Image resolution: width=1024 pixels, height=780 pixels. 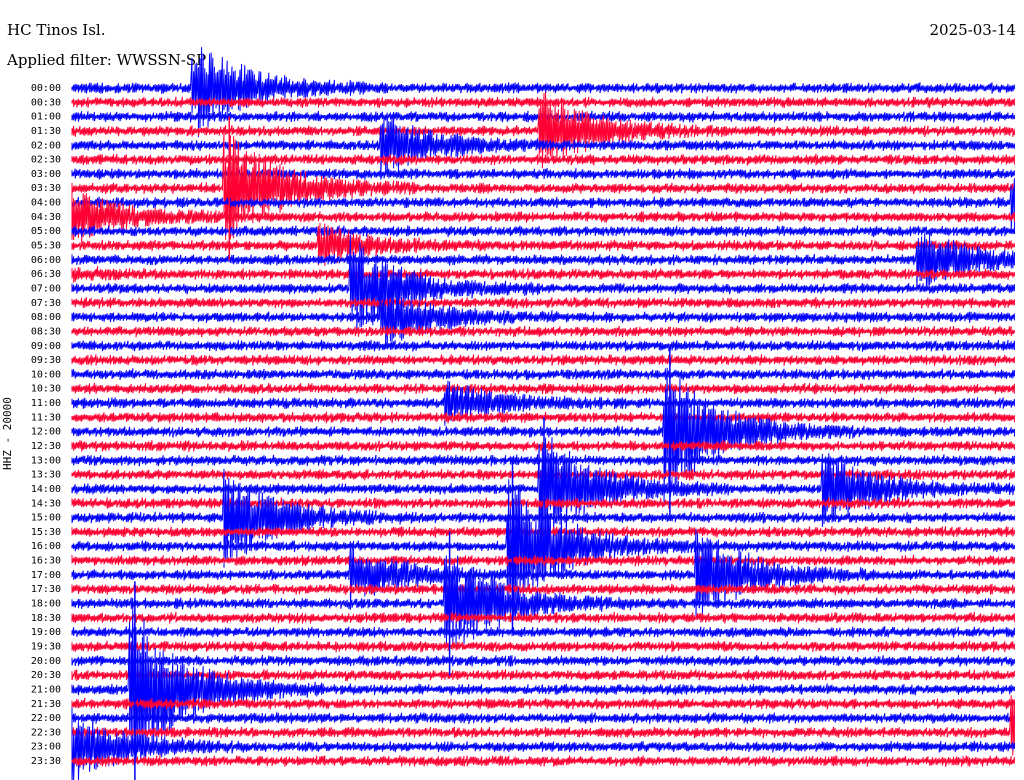 What do you see at coordinates (46, 589) in the screenshot?
I see `row-time-label: 17:30` at bounding box center [46, 589].